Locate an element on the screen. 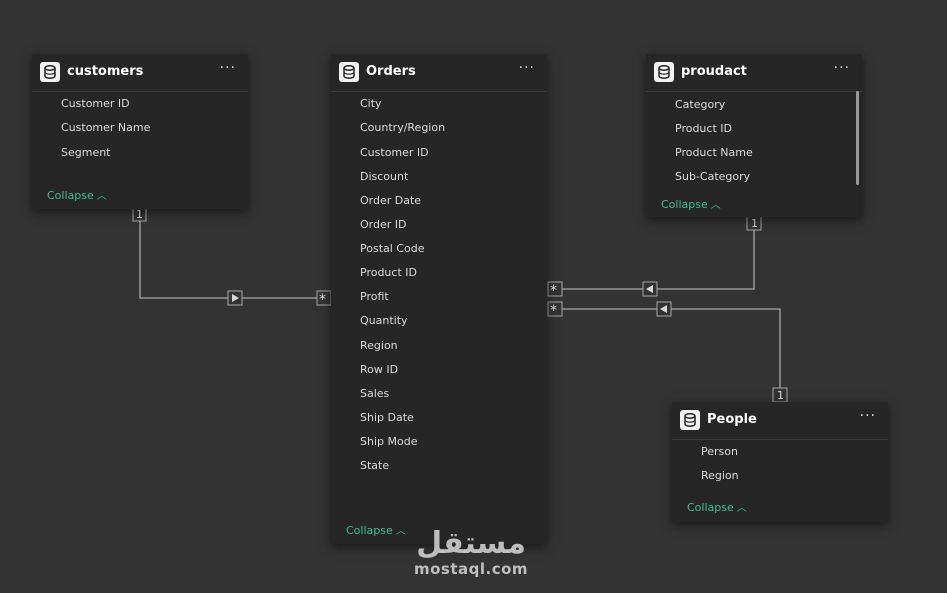 The image size is (947, 593). watermark-arabic: مستقل is located at coordinates (471, 543).